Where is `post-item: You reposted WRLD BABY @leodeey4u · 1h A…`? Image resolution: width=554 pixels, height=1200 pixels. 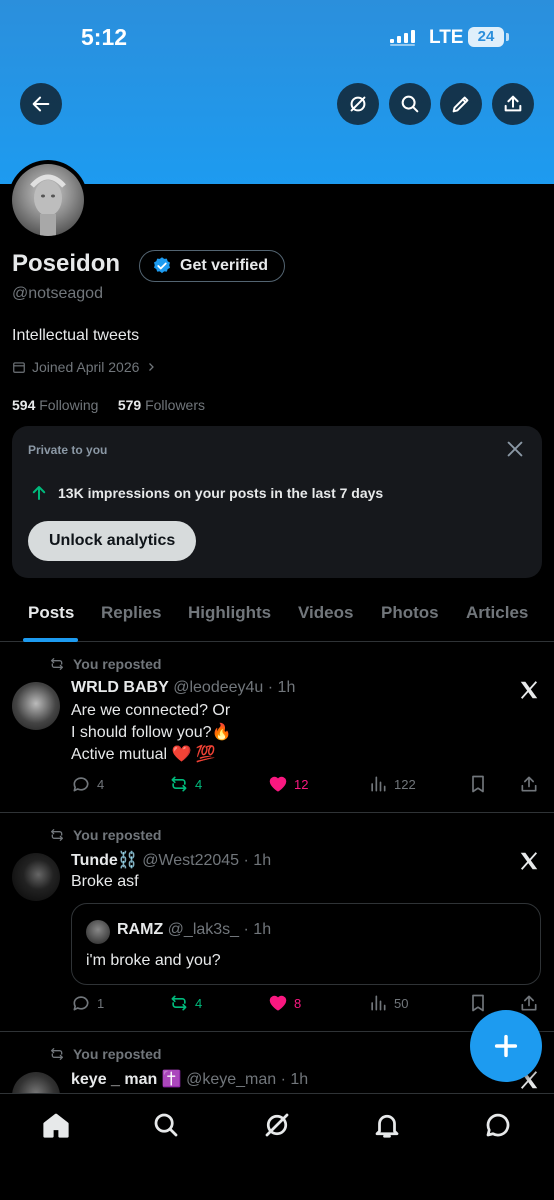
post-item: You reposted WRLD BABY @leodeey4u · 1h A… is located at coordinates (277, 728).